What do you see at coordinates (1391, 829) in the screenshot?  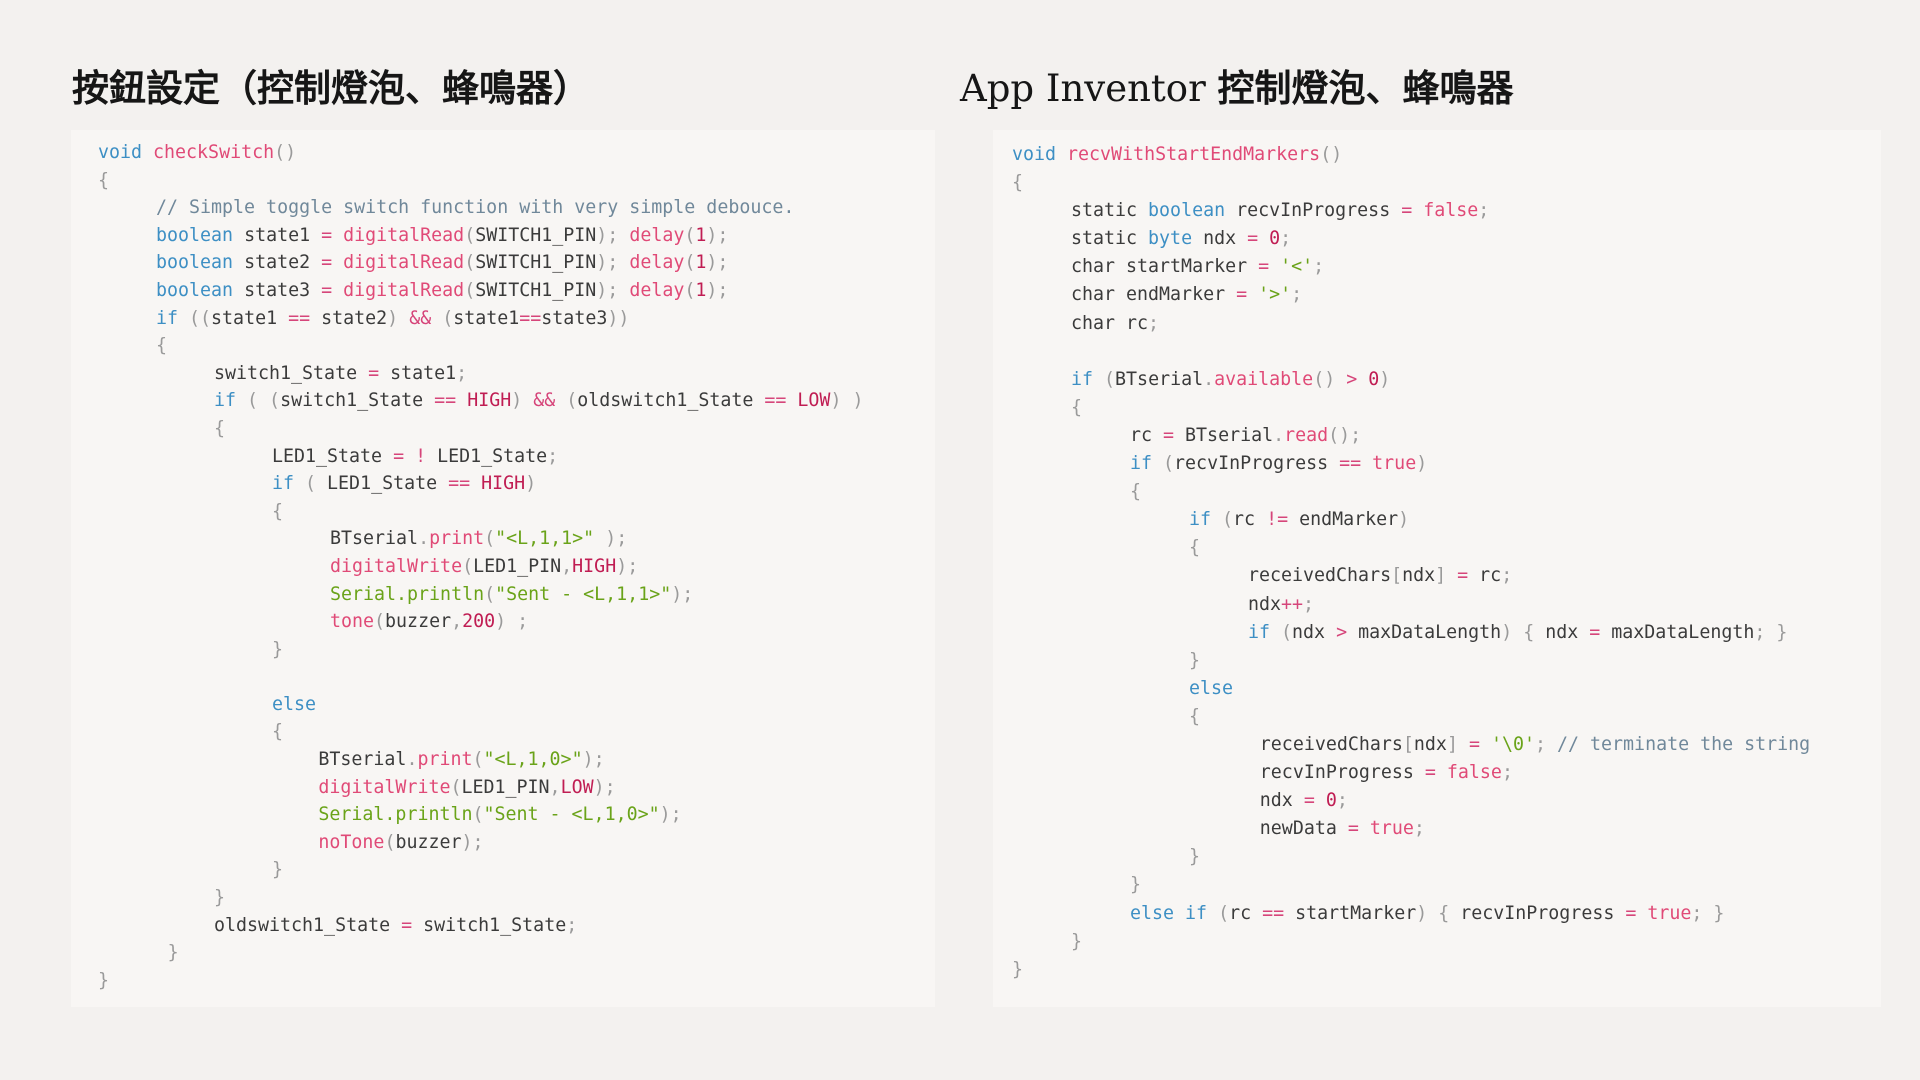 I see `code-token: true` at bounding box center [1391, 829].